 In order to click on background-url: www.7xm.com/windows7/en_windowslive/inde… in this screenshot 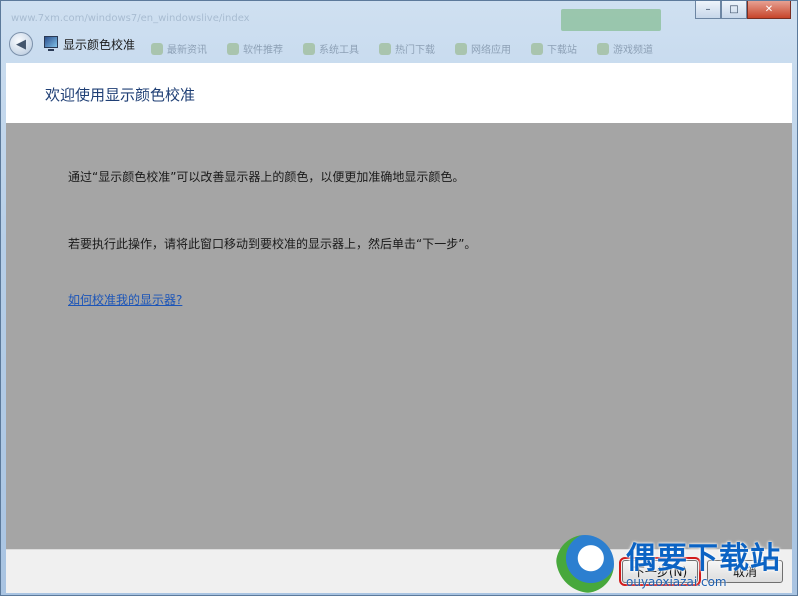, I will do `click(130, 18)`.